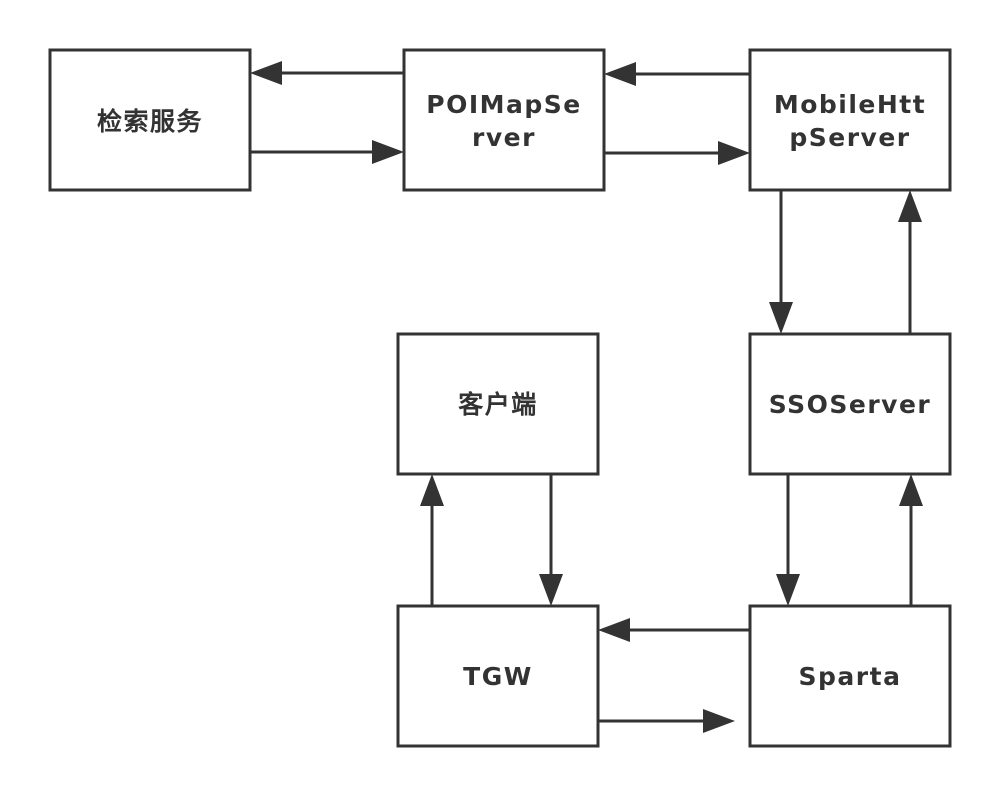  I want to click on edge-sparta-to-sso, so click(911, 540).